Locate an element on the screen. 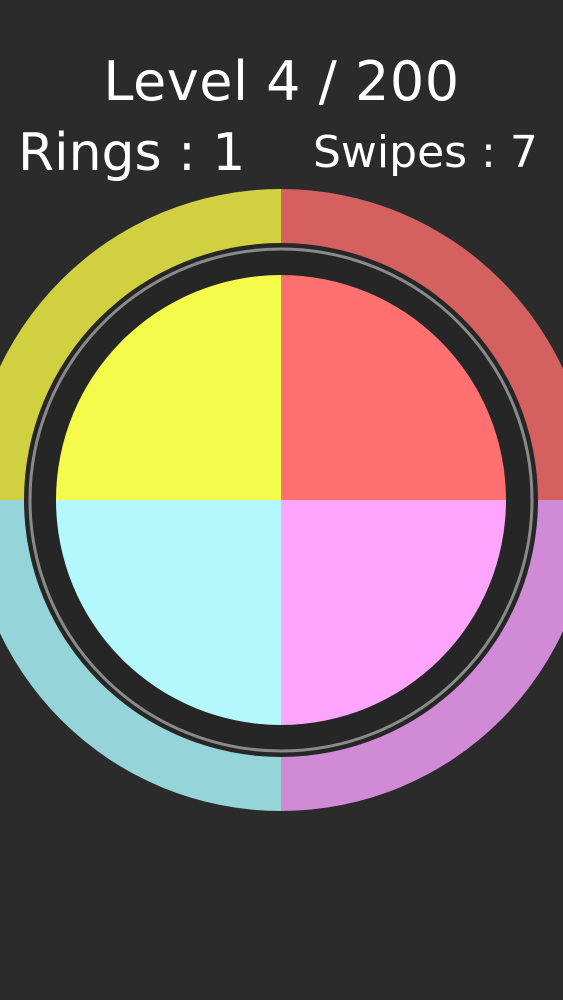 The width and height of the screenshot is (563, 1000). level-label: Level 4 / 200 is located at coordinates (281, 81).